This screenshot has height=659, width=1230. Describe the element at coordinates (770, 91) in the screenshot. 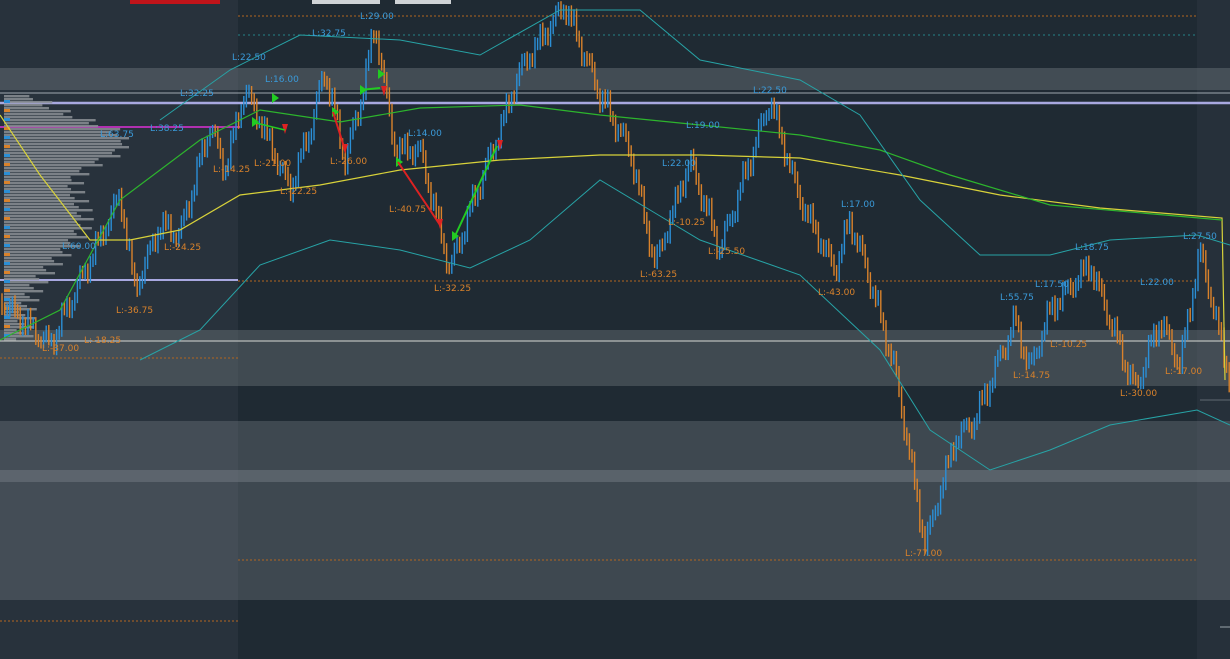

I see `swing-high-label: L:22.50` at that location.